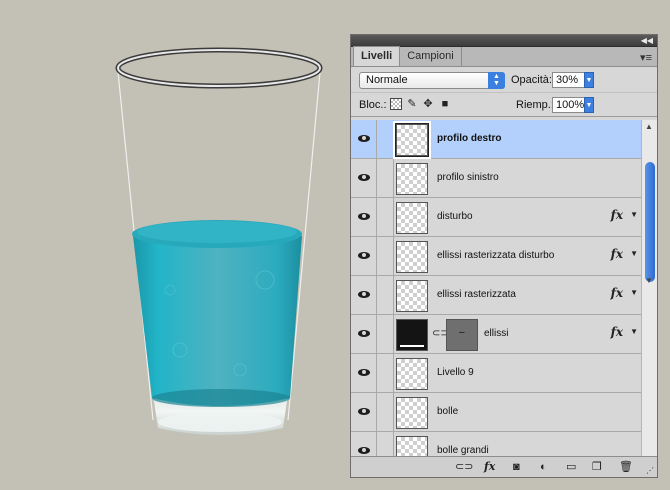  What do you see at coordinates (496, 80) in the screenshot?
I see `select-arrows-icon: ▲ ▼` at bounding box center [496, 80].